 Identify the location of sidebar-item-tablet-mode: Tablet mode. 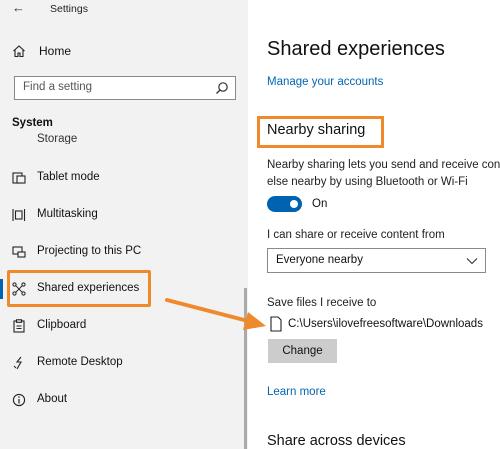
(124, 178).